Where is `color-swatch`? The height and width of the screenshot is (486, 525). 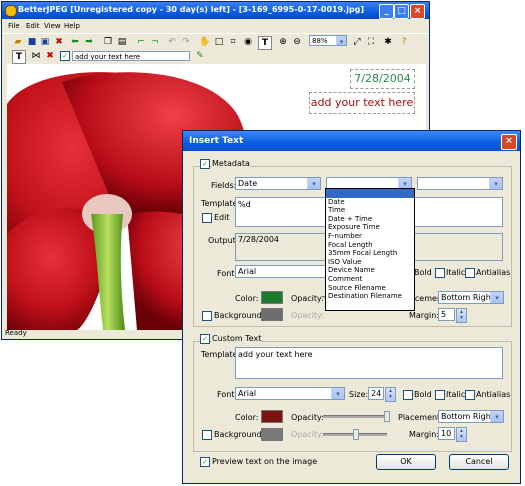
color-swatch is located at coordinates (272, 297).